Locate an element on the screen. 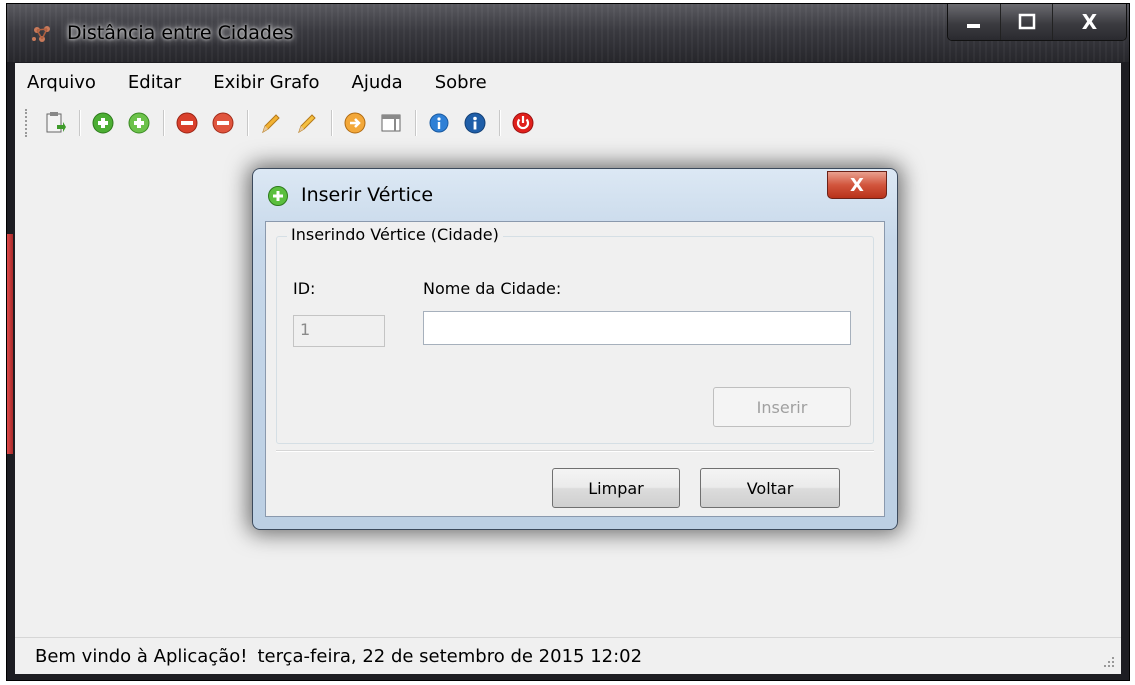  menu-ajuda: Ajuda is located at coordinates (377, 82).